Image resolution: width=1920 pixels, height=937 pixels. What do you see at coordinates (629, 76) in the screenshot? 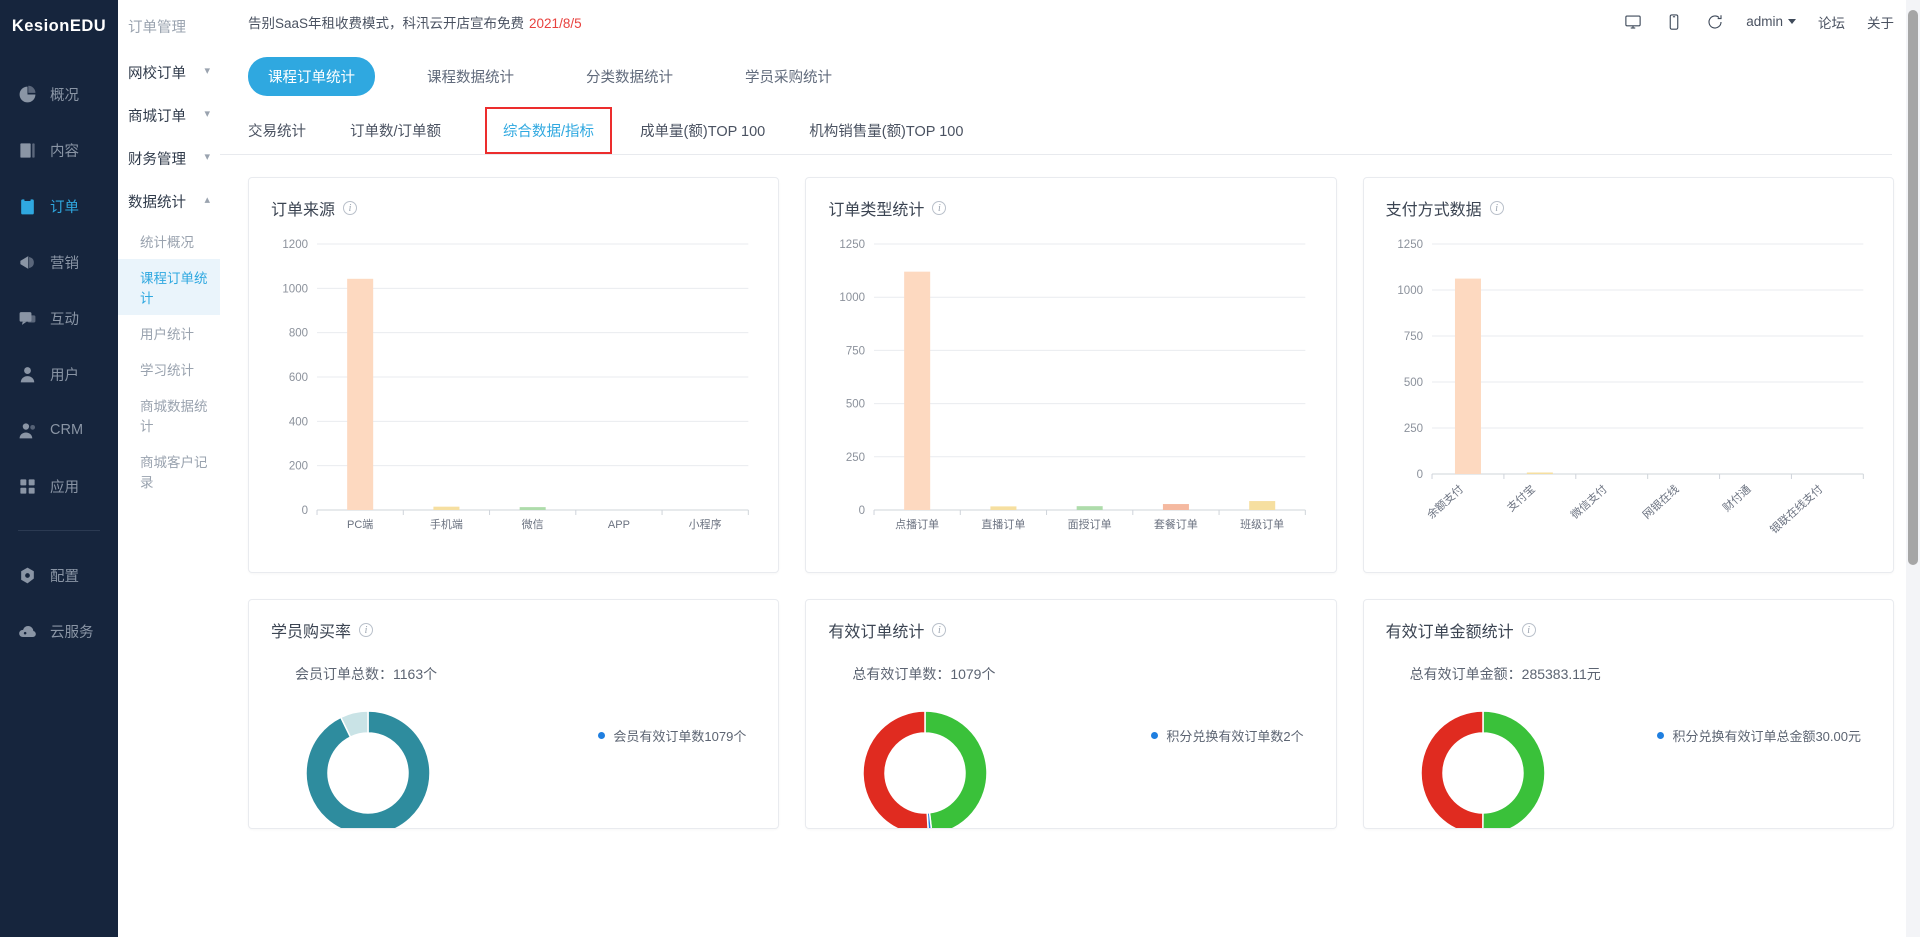
I see `tab-category-data-stats: 分类数据统计` at bounding box center [629, 76].